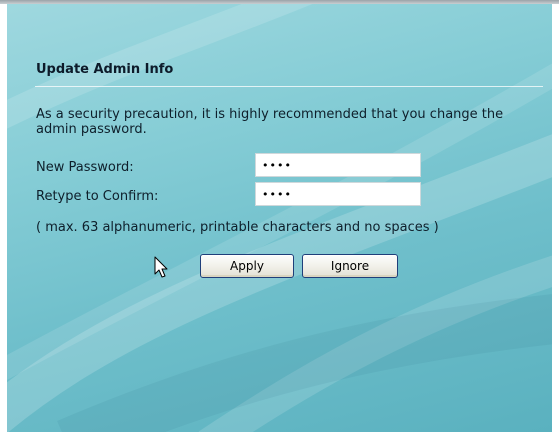 This screenshot has height=438, width=559. Describe the element at coordinates (161, 267) in the screenshot. I see `mouse-pointer-icon` at that location.